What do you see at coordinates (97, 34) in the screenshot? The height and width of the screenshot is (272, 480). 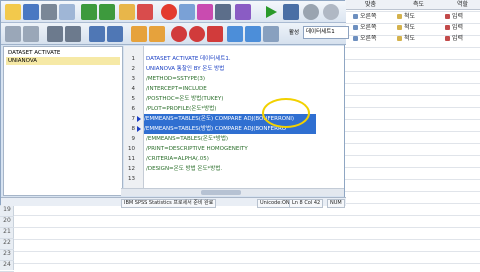 I see `bookmark-icon` at bounding box center [97, 34].